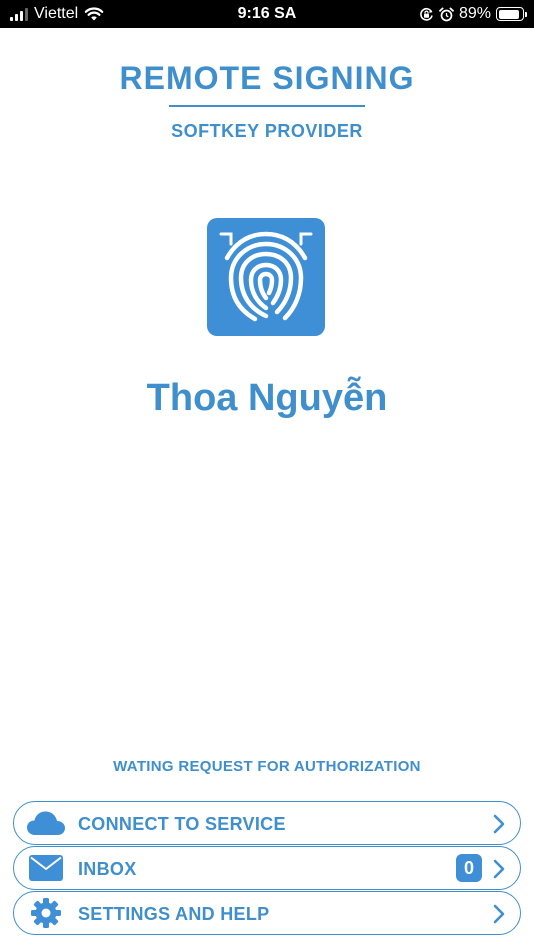 The width and height of the screenshot is (534, 950). I want to click on mail-icon, so click(46, 868).